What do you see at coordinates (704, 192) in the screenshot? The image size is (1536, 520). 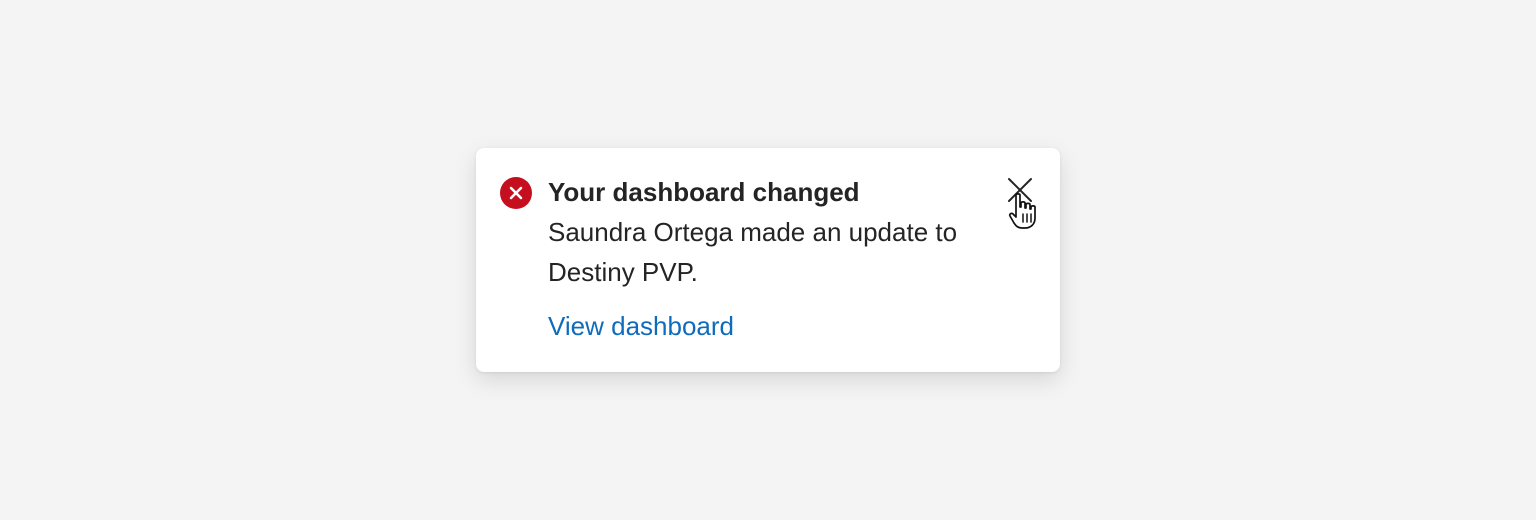 I see `notification-title: Your dashboard changed` at bounding box center [704, 192].